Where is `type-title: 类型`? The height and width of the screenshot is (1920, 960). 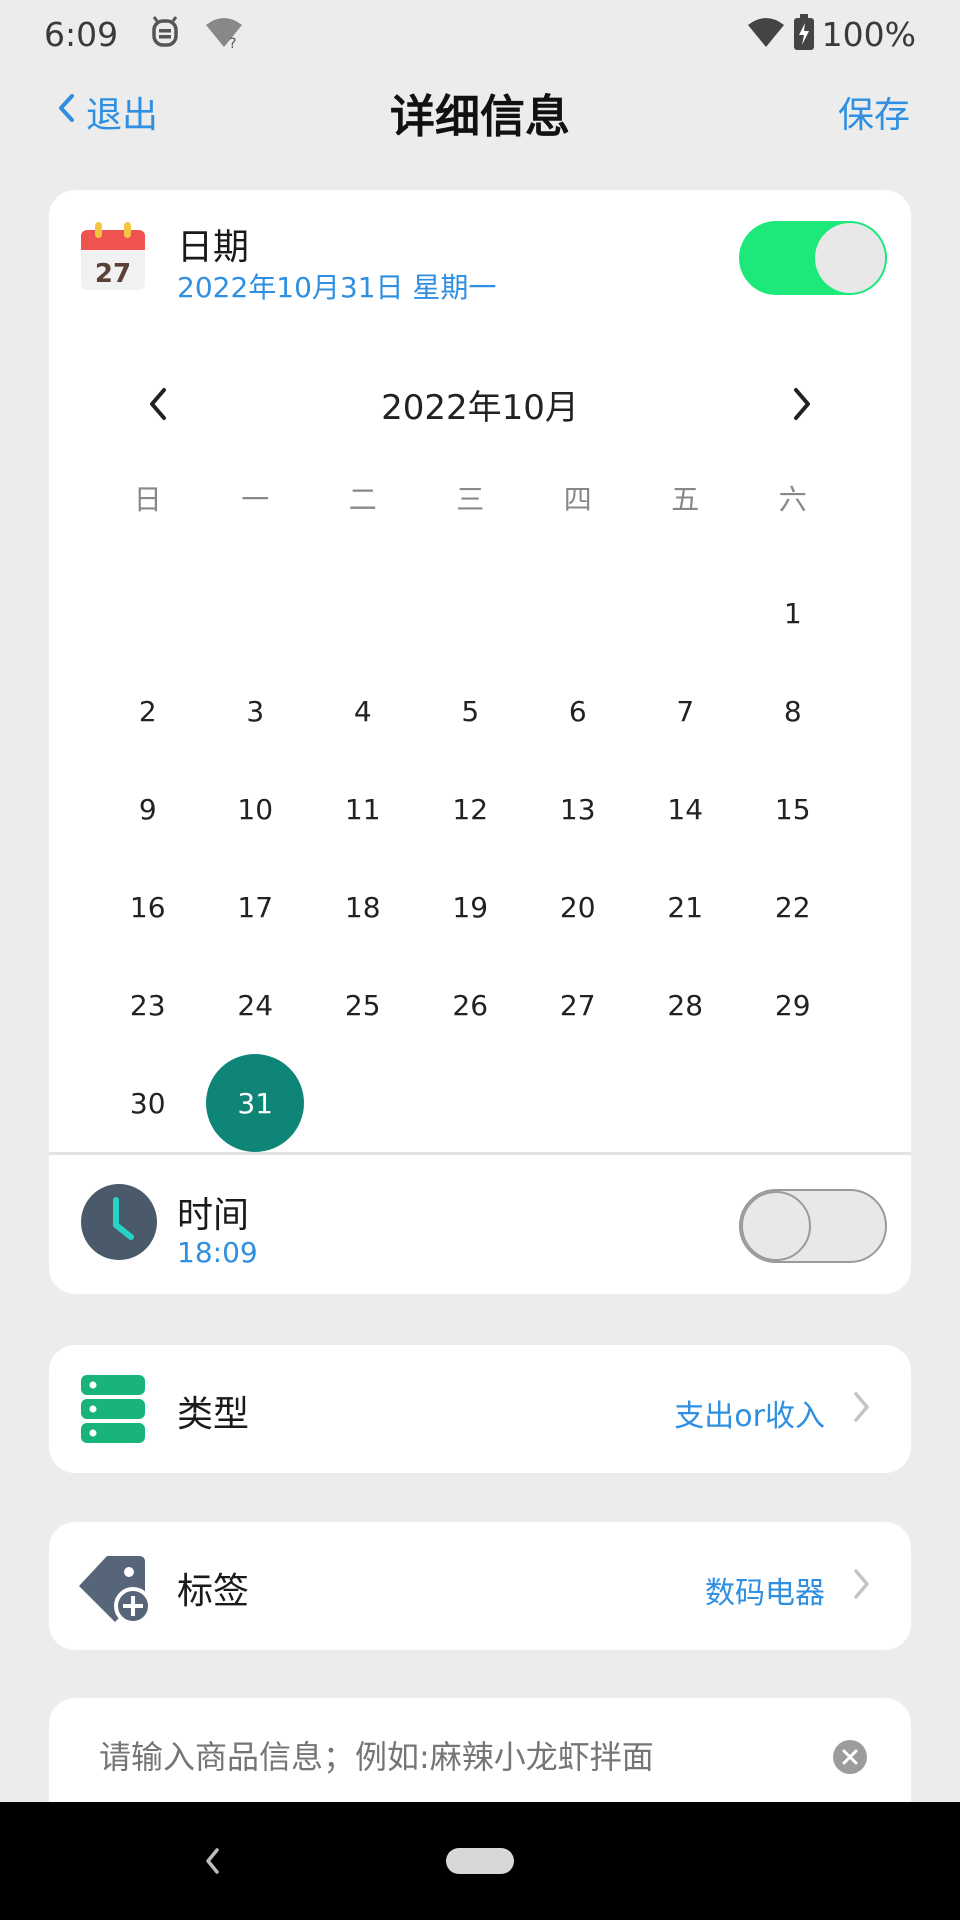
type-title: 类型 is located at coordinates (213, 1414).